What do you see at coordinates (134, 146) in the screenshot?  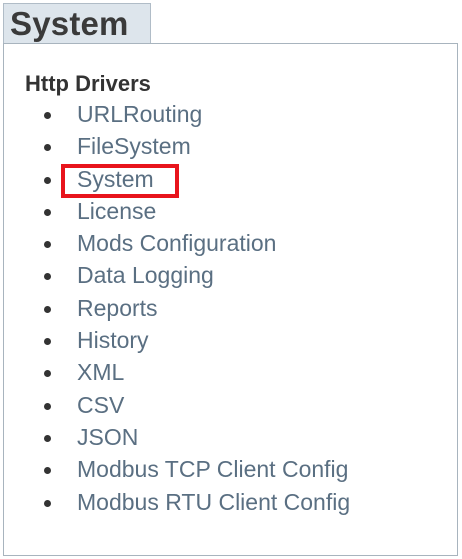 I see `link-filesystem: FileSystem` at bounding box center [134, 146].